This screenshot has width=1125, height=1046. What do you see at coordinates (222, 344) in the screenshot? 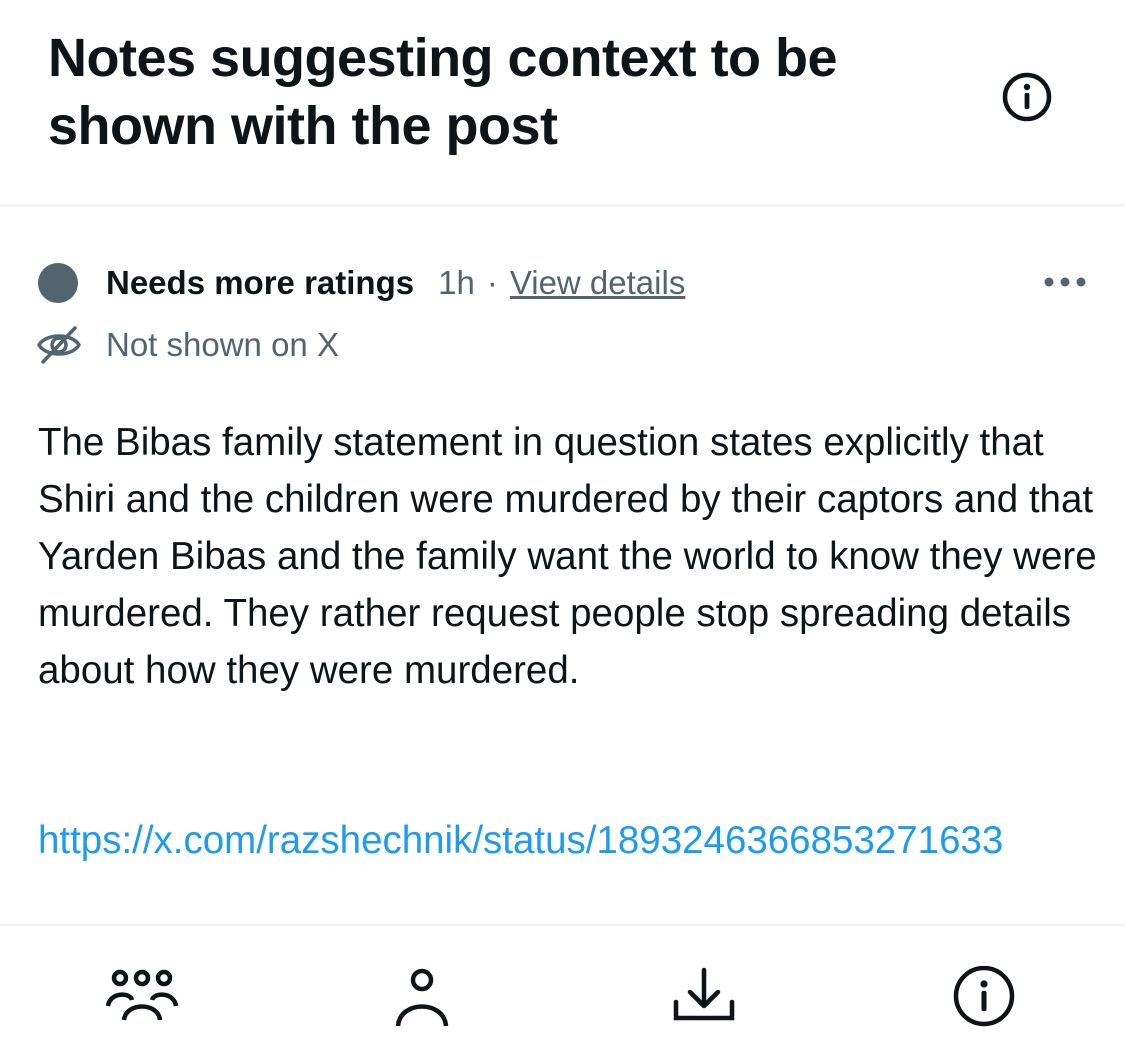
I see `visibility-label: Not shown on X` at bounding box center [222, 344].